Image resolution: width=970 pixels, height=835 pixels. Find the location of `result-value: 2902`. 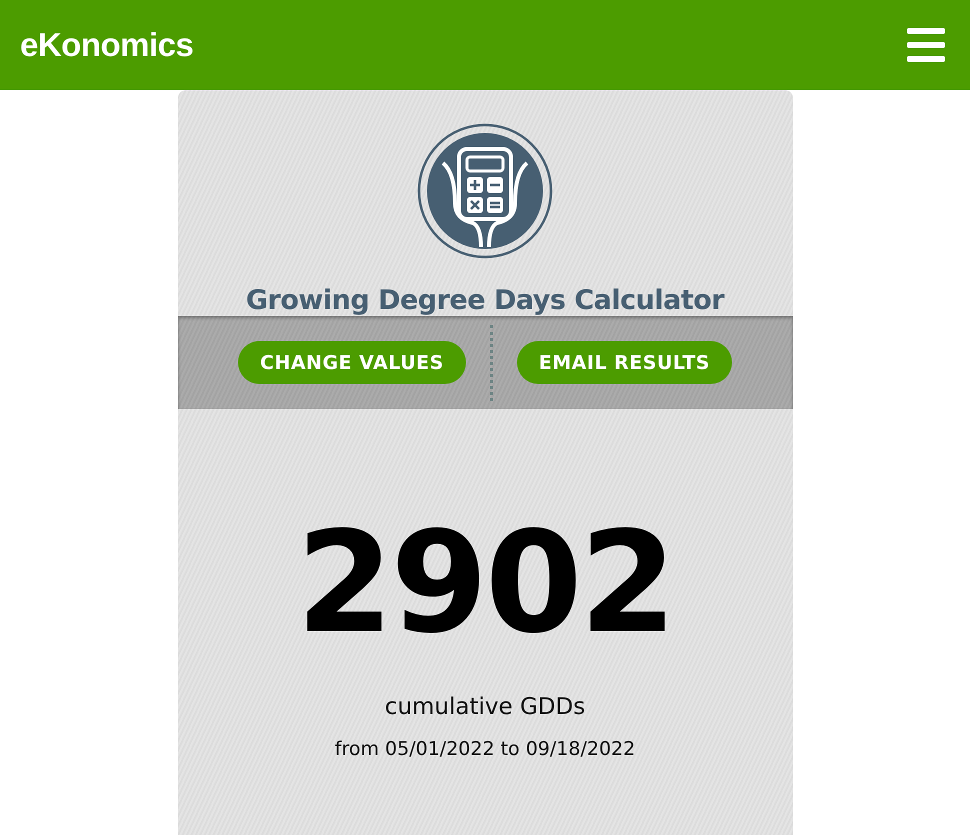

result-value: 2902 is located at coordinates (485, 584).